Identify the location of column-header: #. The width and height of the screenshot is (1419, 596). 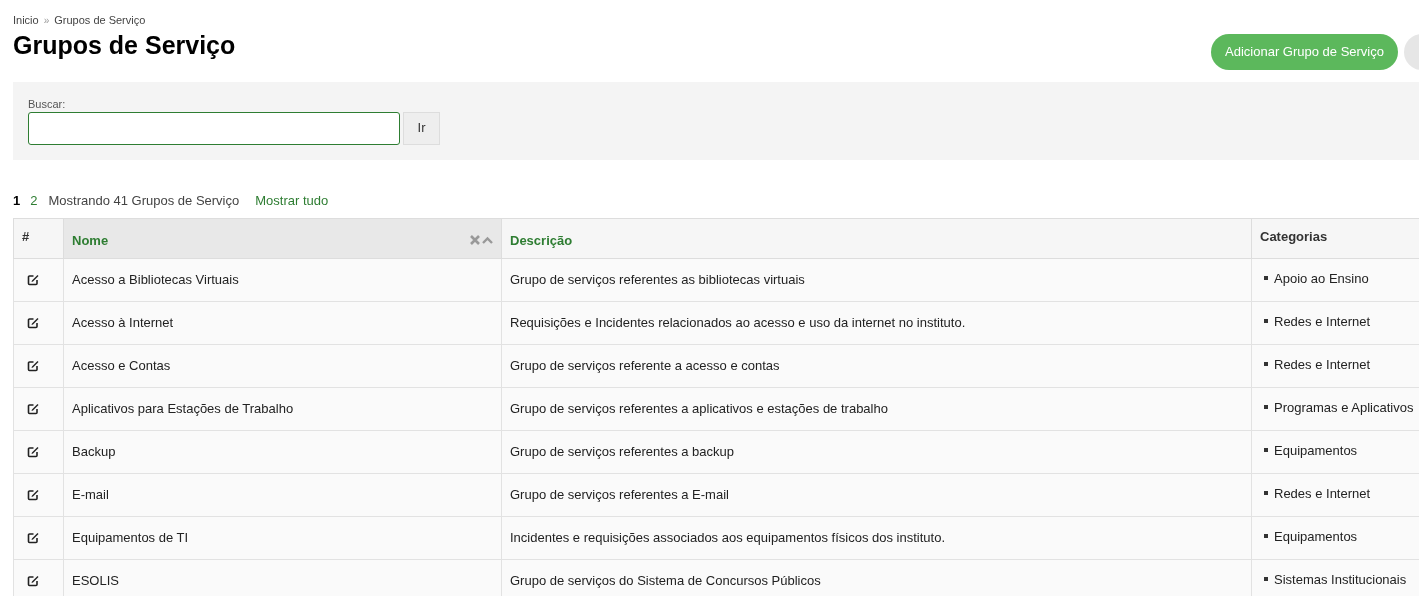
(26, 236).